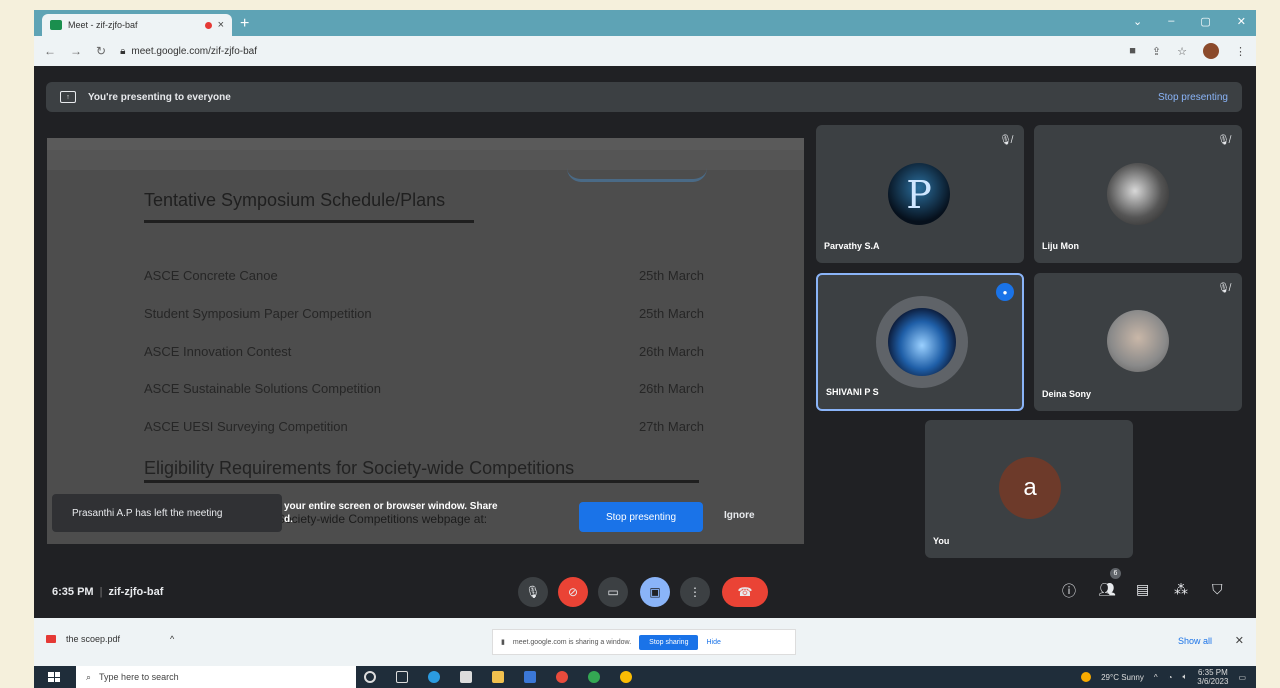 The width and height of the screenshot is (1280, 688). What do you see at coordinates (1211, 51) in the screenshot?
I see `profile-avatar` at bounding box center [1211, 51].